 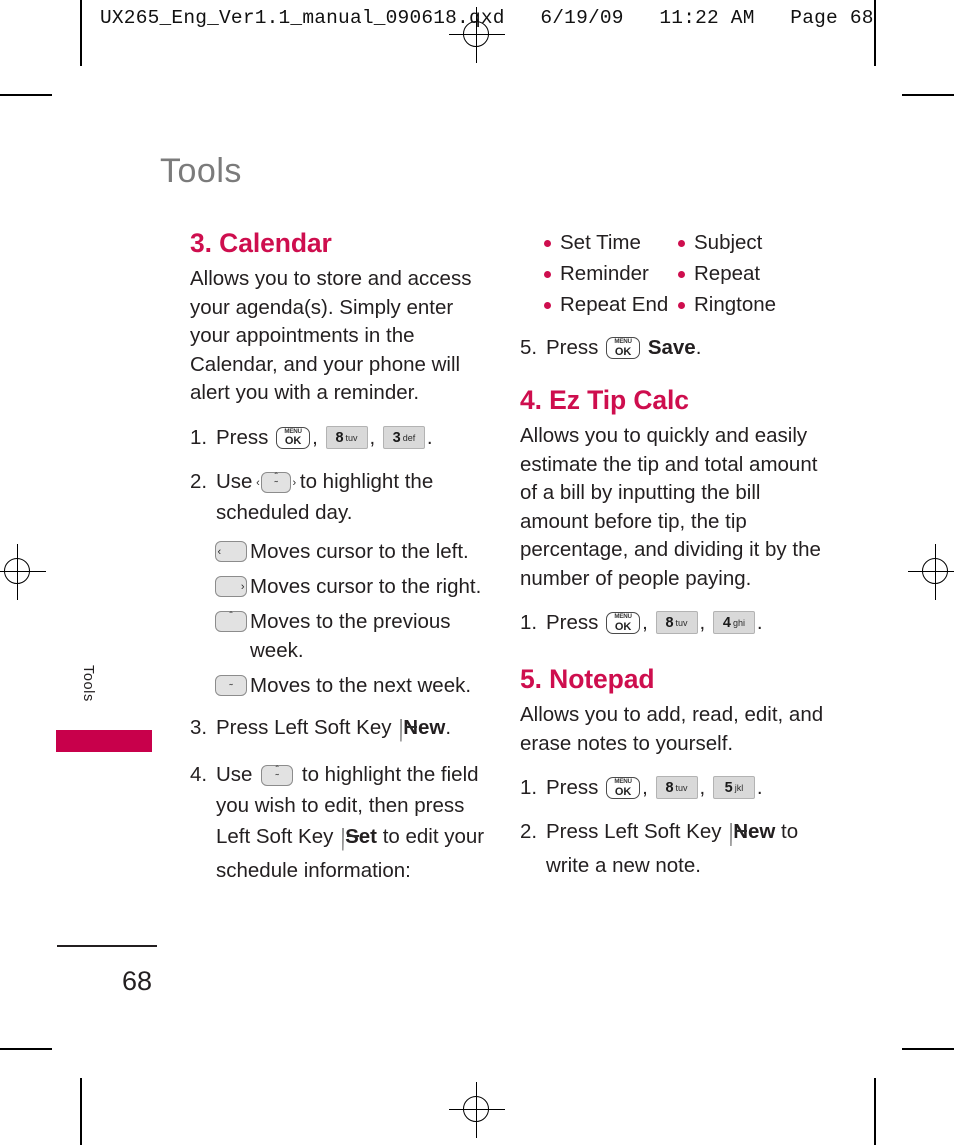 I want to click on section-heading-calendar: 3. Calendar, so click(x=261, y=243).